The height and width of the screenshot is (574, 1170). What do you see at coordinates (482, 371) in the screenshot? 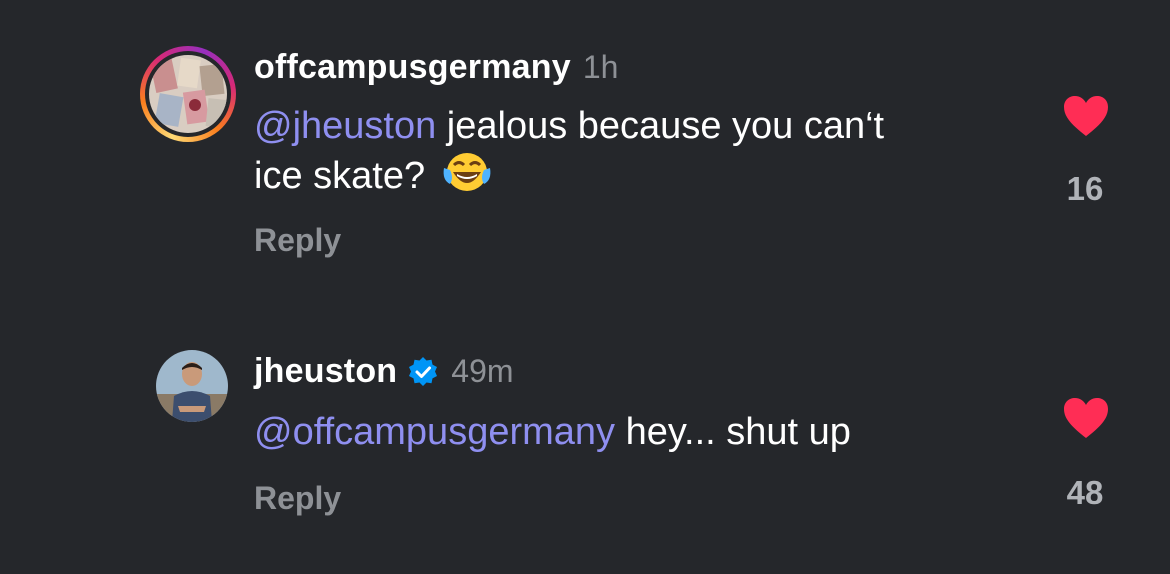
I see `timestamp: 49m` at bounding box center [482, 371].